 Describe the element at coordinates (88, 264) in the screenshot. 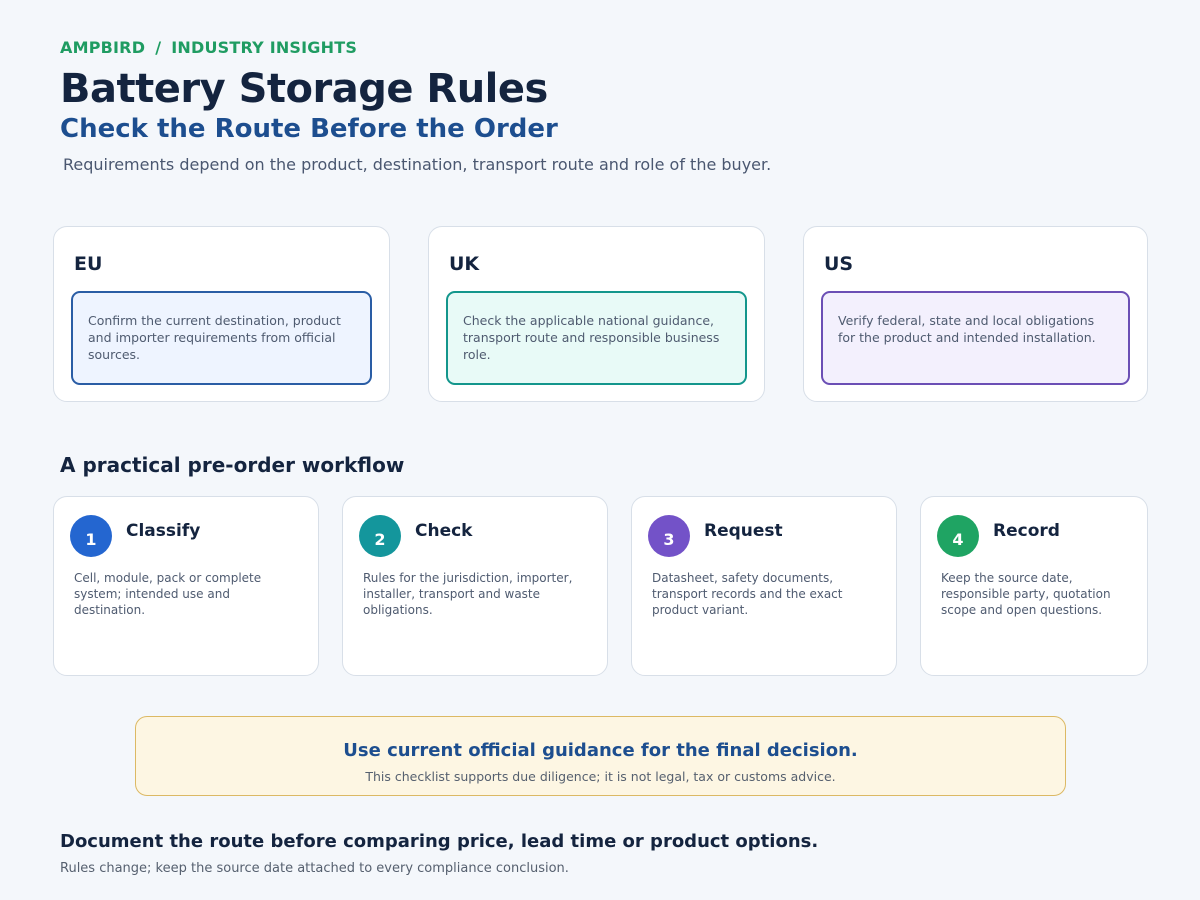

I see `region-title: EU` at that location.